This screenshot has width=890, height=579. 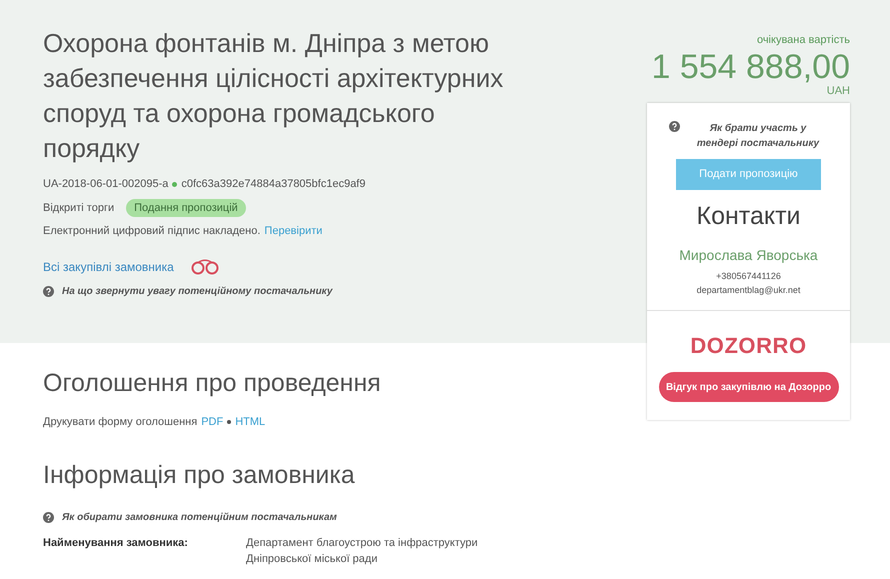 I want to click on tender-hash: c0fc63a392e74884a37805bfc1ec9af9, so click(x=273, y=184).